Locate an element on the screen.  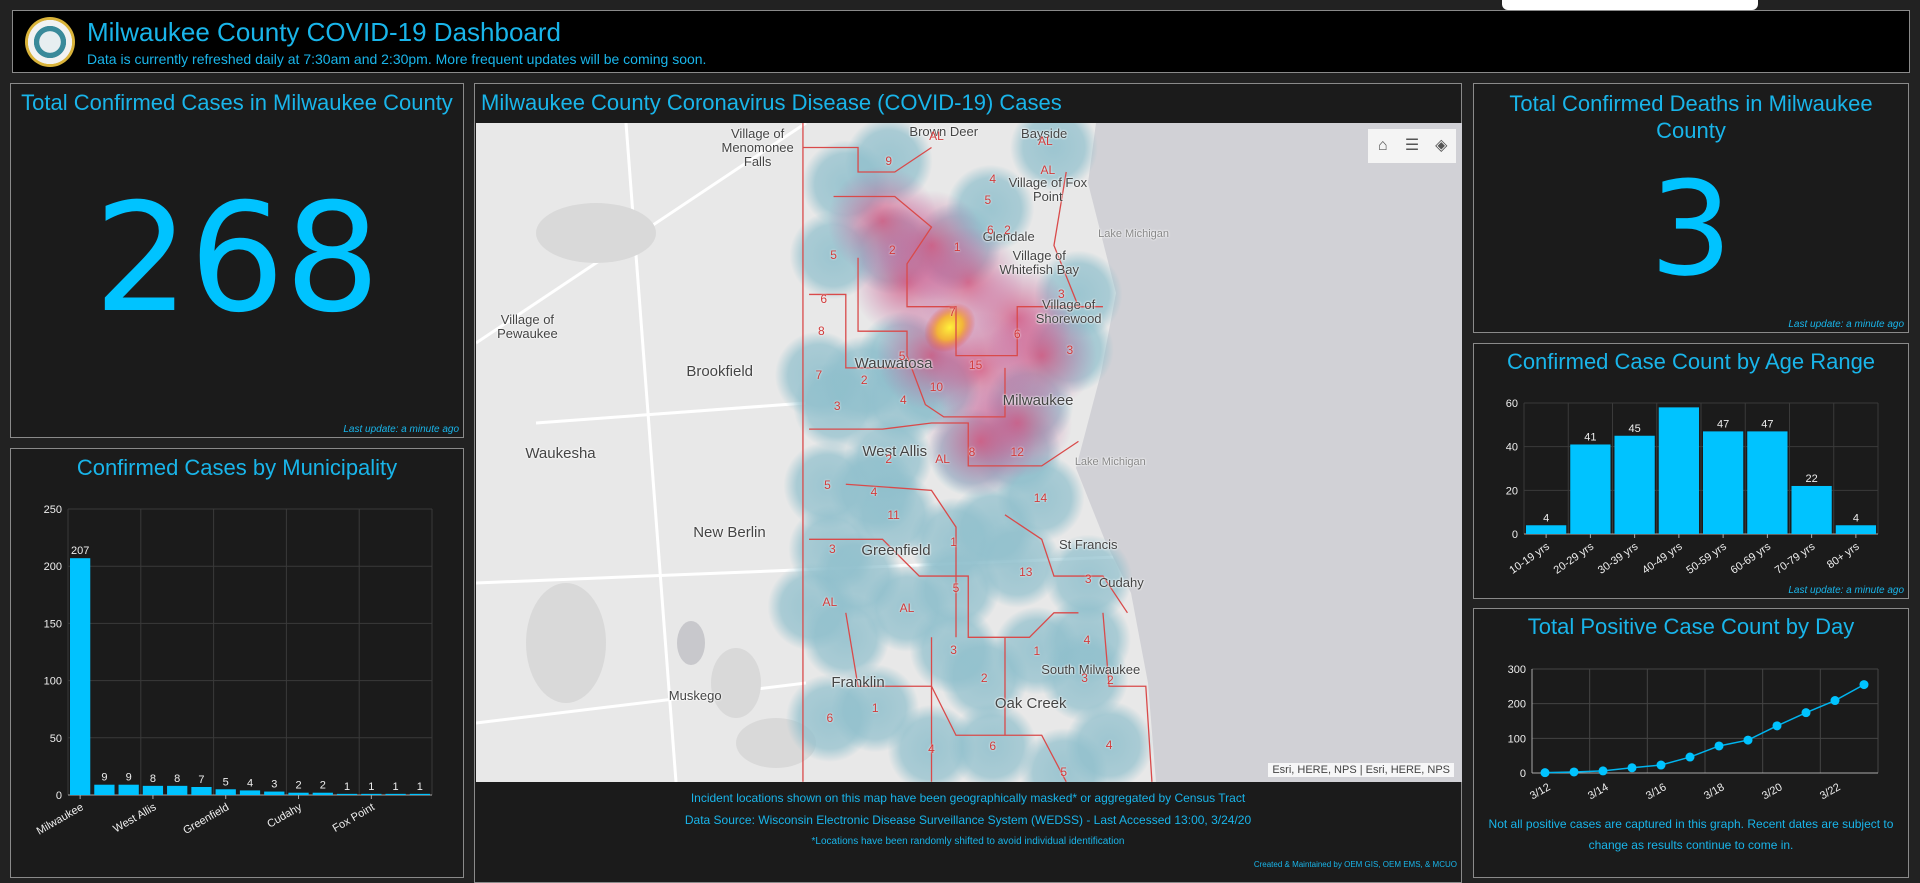
x-tick-label: 3/22 is located at coordinates (1830, 791).